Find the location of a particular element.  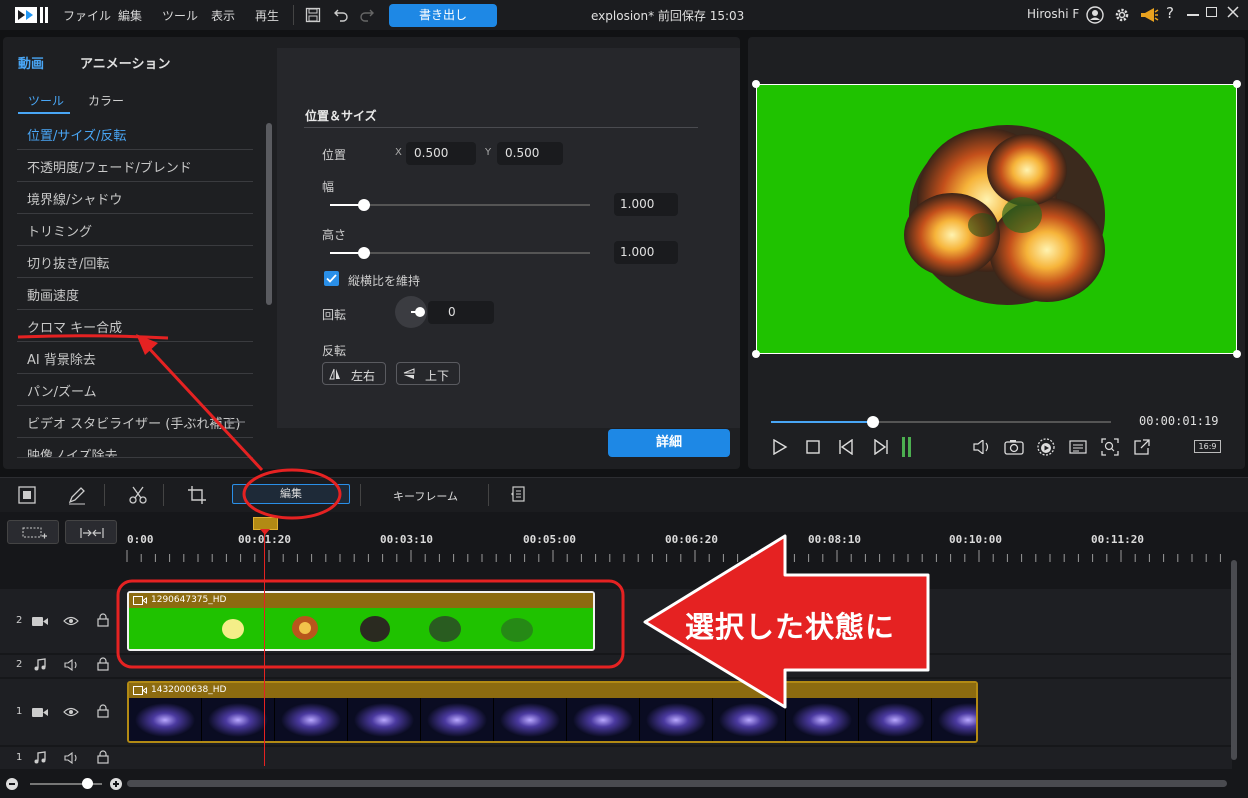

subtab-color: カラー is located at coordinates (106, 100).